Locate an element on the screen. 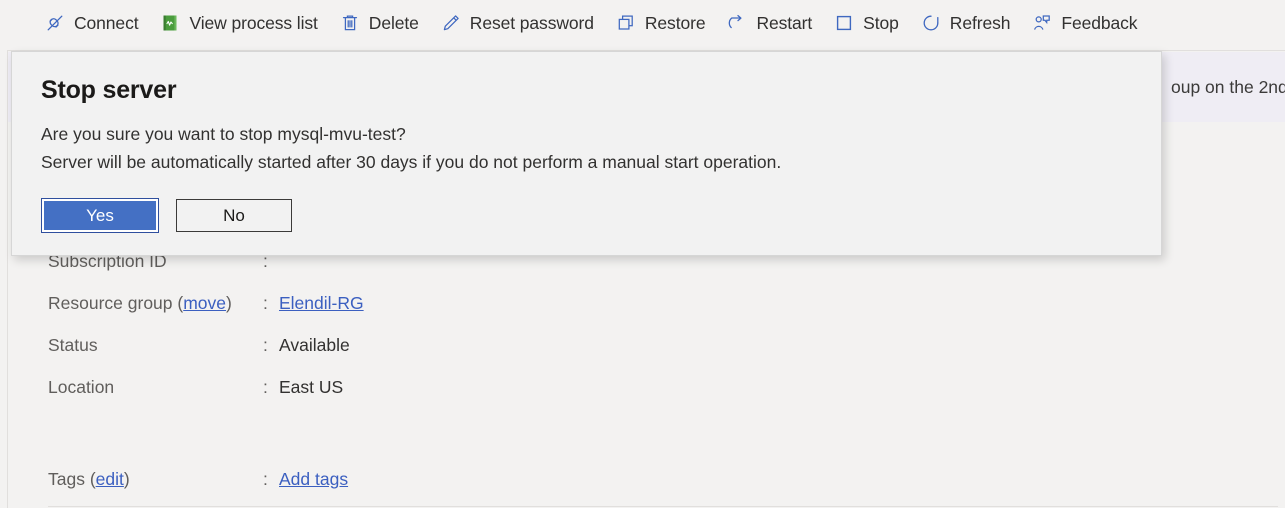 Image resolution: width=1285 pixels, height=508 pixels. delete-button: Delete is located at coordinates (384, 23).